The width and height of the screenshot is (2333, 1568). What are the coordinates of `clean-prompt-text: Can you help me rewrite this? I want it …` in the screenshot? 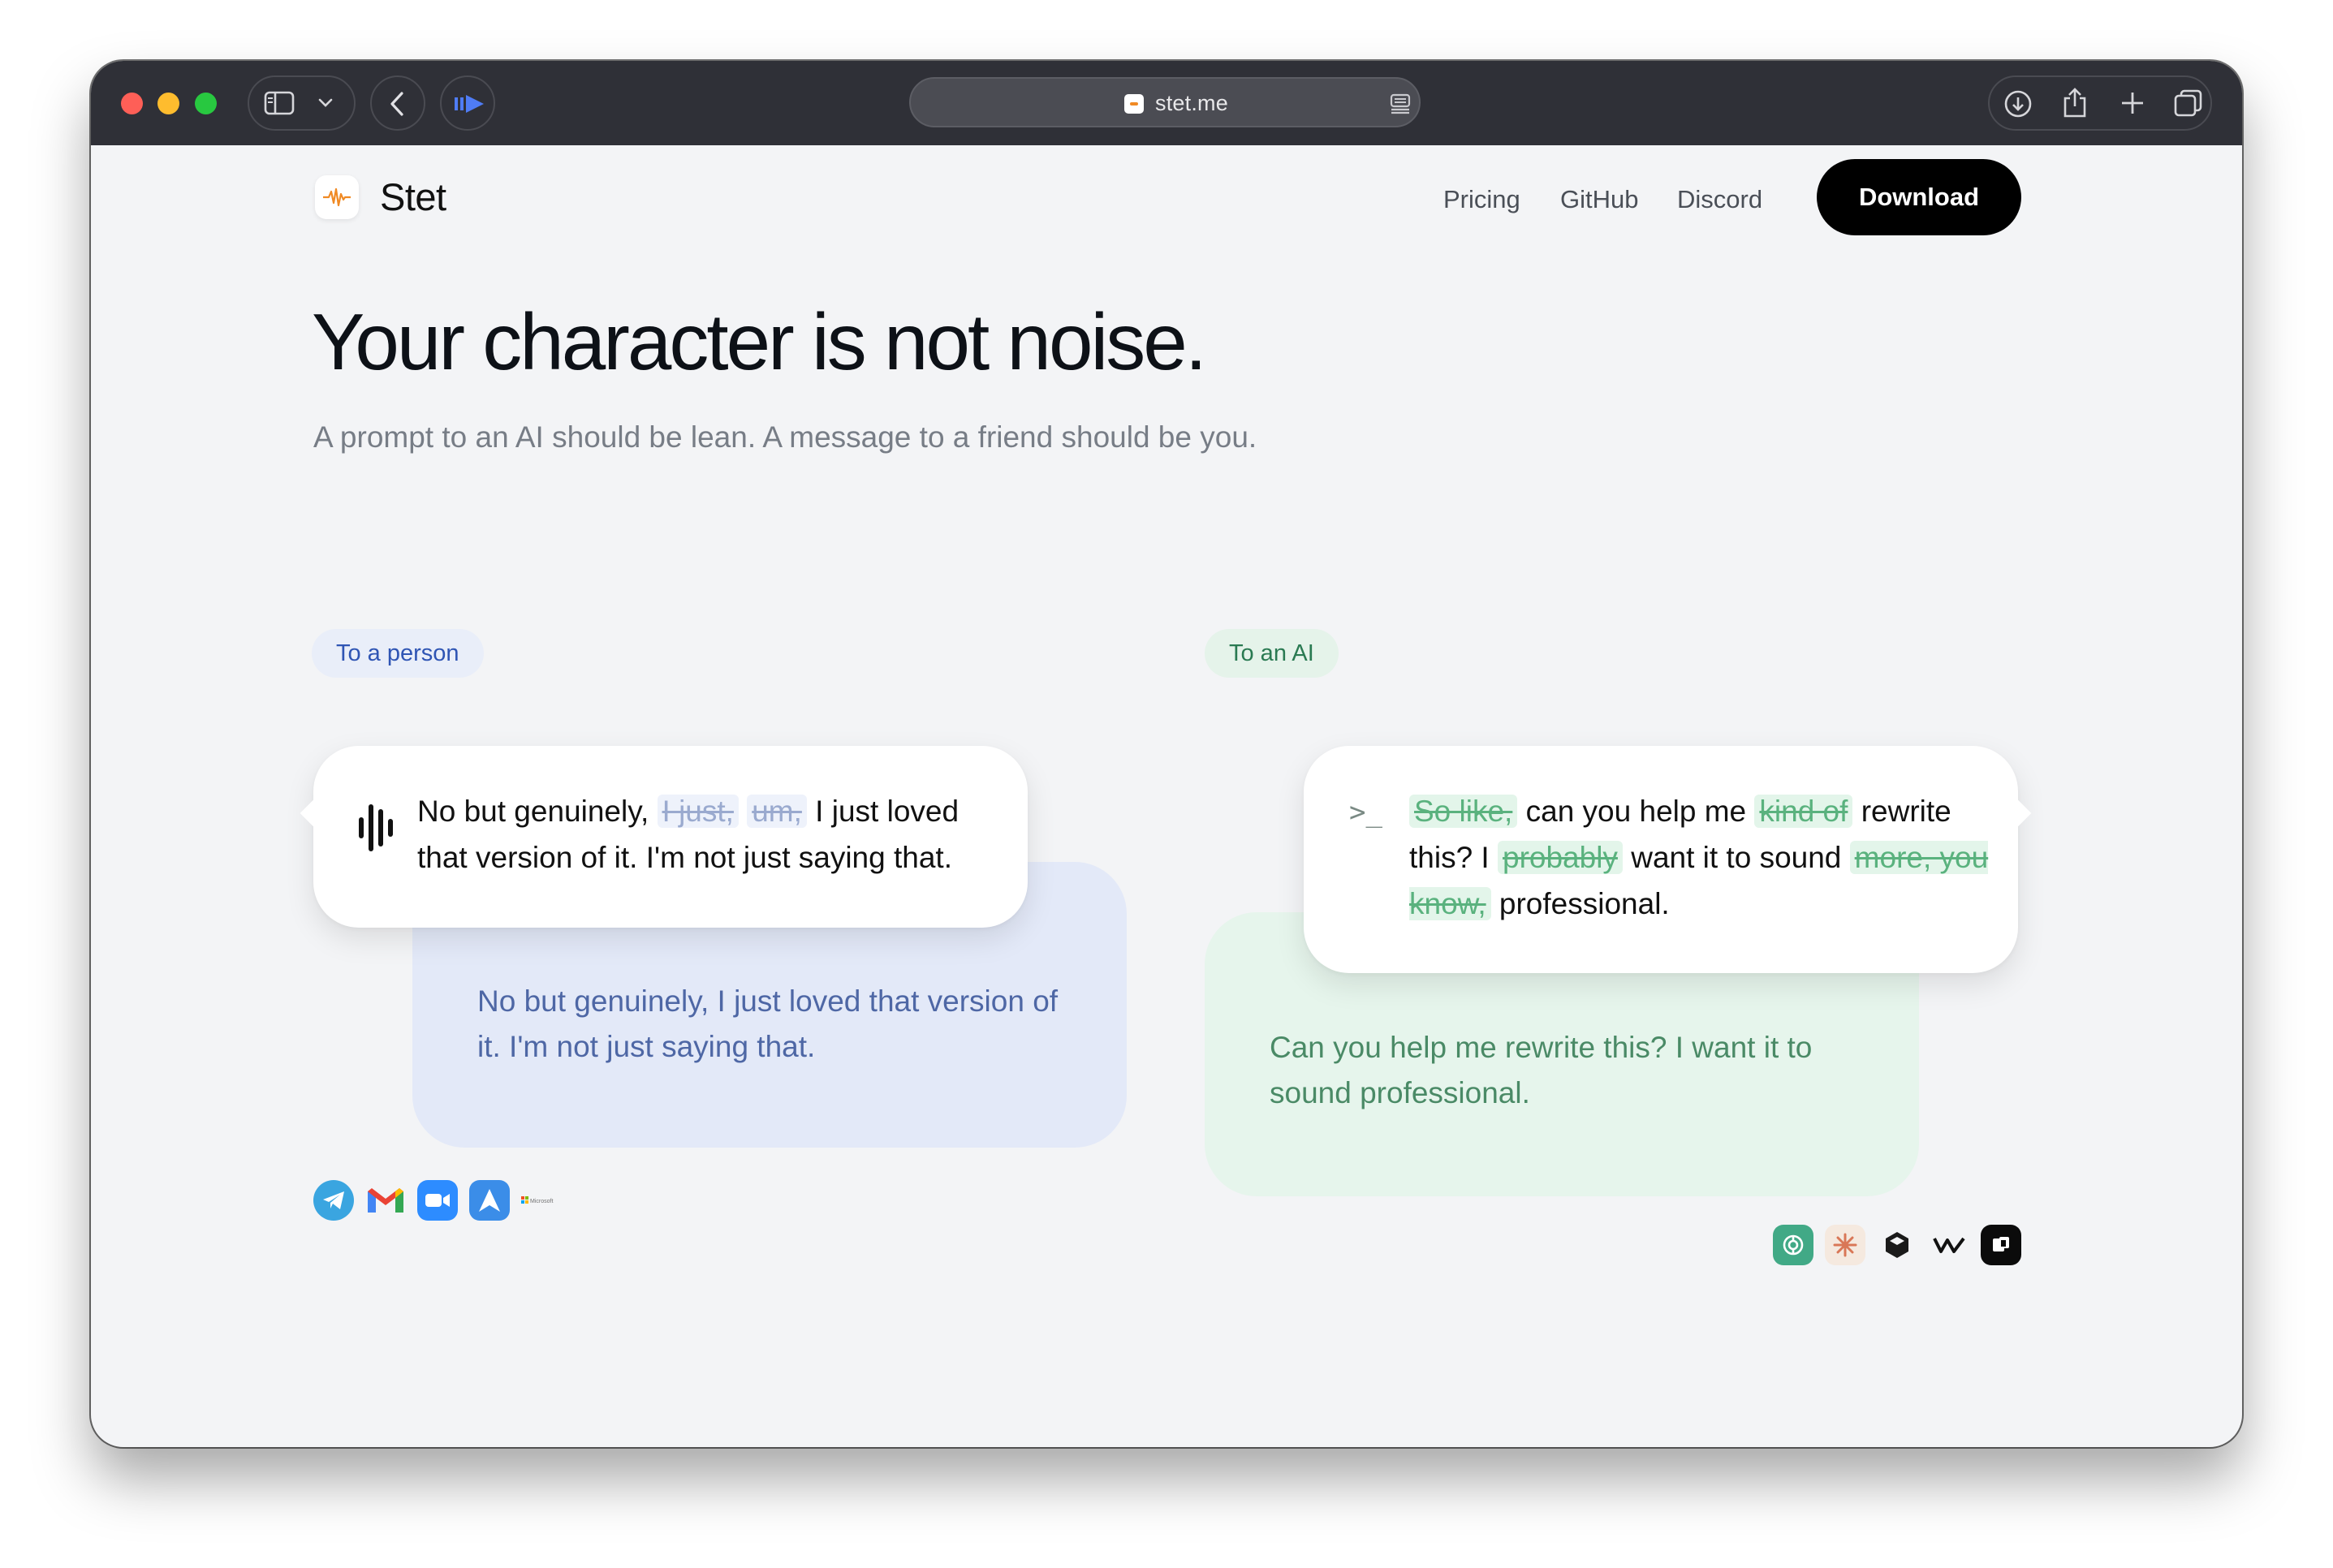 It's located at (1541, 1070).